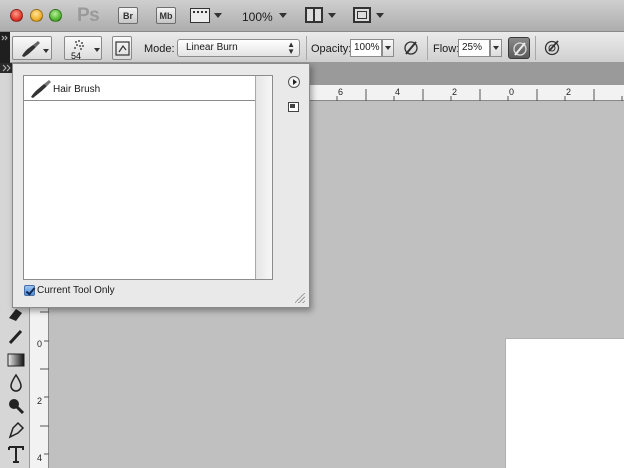 This screenshot has width=624, height=468. I want to click on launch-mini-bridge-button: Mb, so click(166, 15).